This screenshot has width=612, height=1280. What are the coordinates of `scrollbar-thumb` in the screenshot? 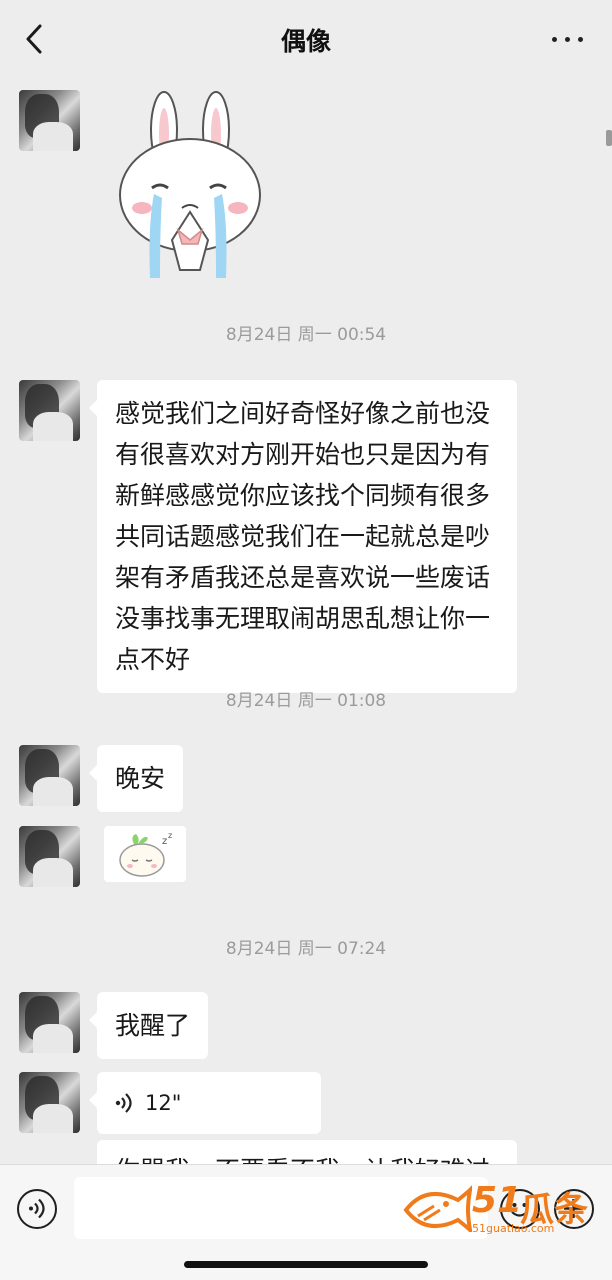 It's located at (609, 138).